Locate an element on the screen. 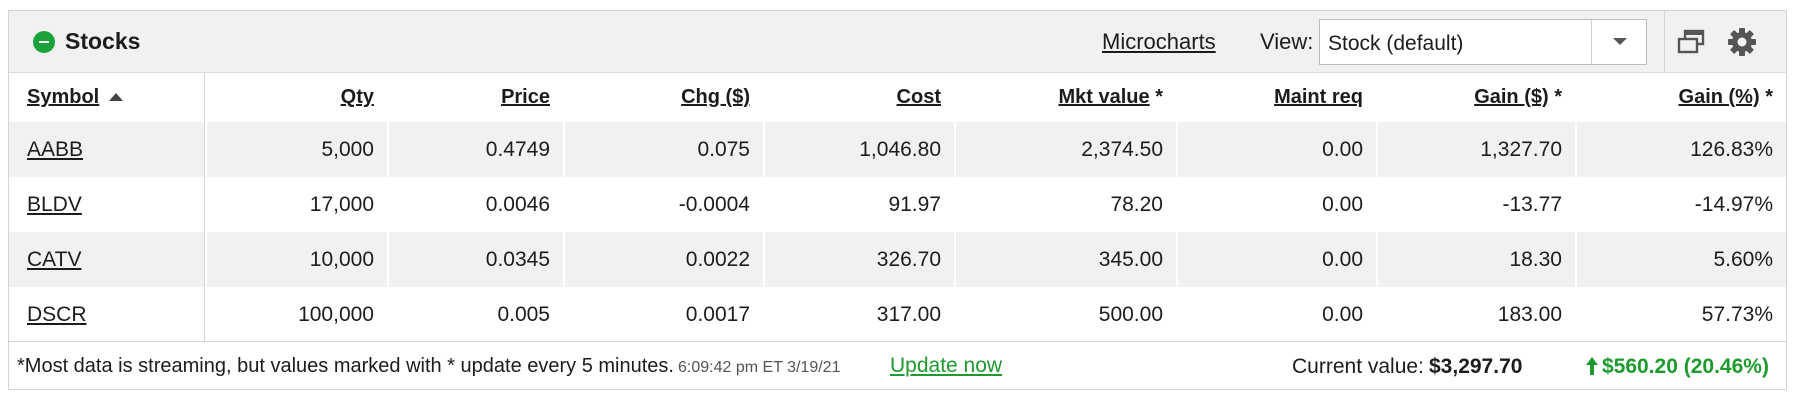  cell-cost: 317.00 is located at coordinates (858, 314).